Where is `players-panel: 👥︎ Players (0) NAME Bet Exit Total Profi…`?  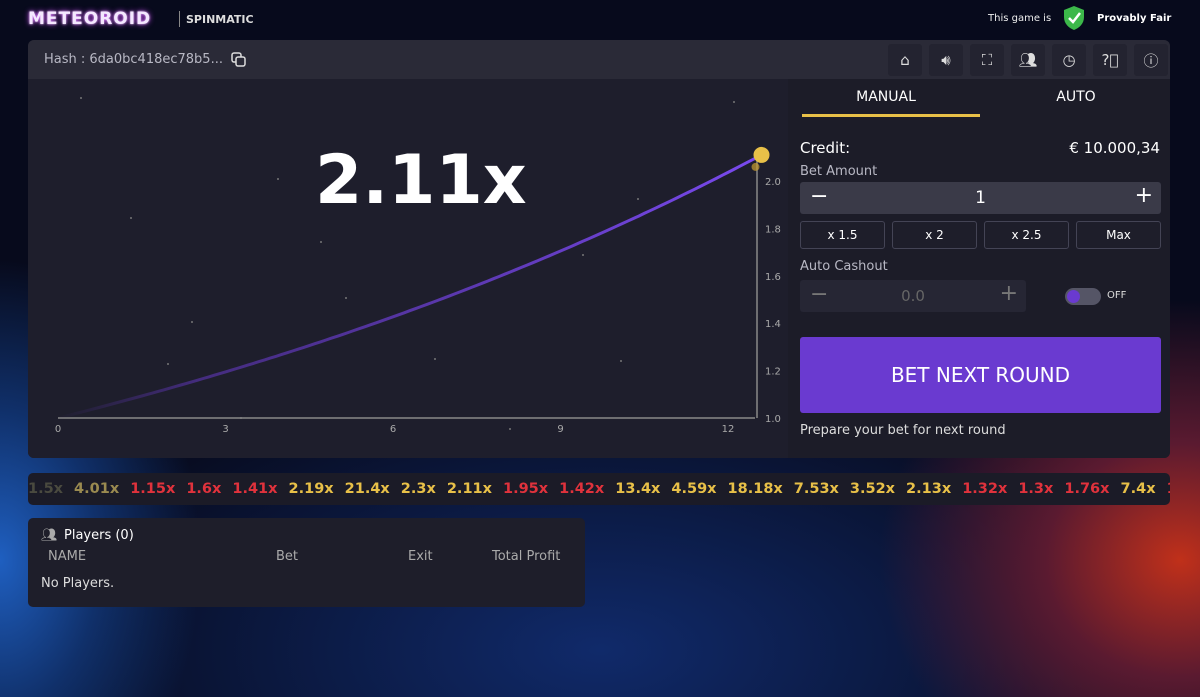 players-panel: 👥︎ Players (0) NAME Bet Exit Total Profi… is located at coordinates (306, 562).